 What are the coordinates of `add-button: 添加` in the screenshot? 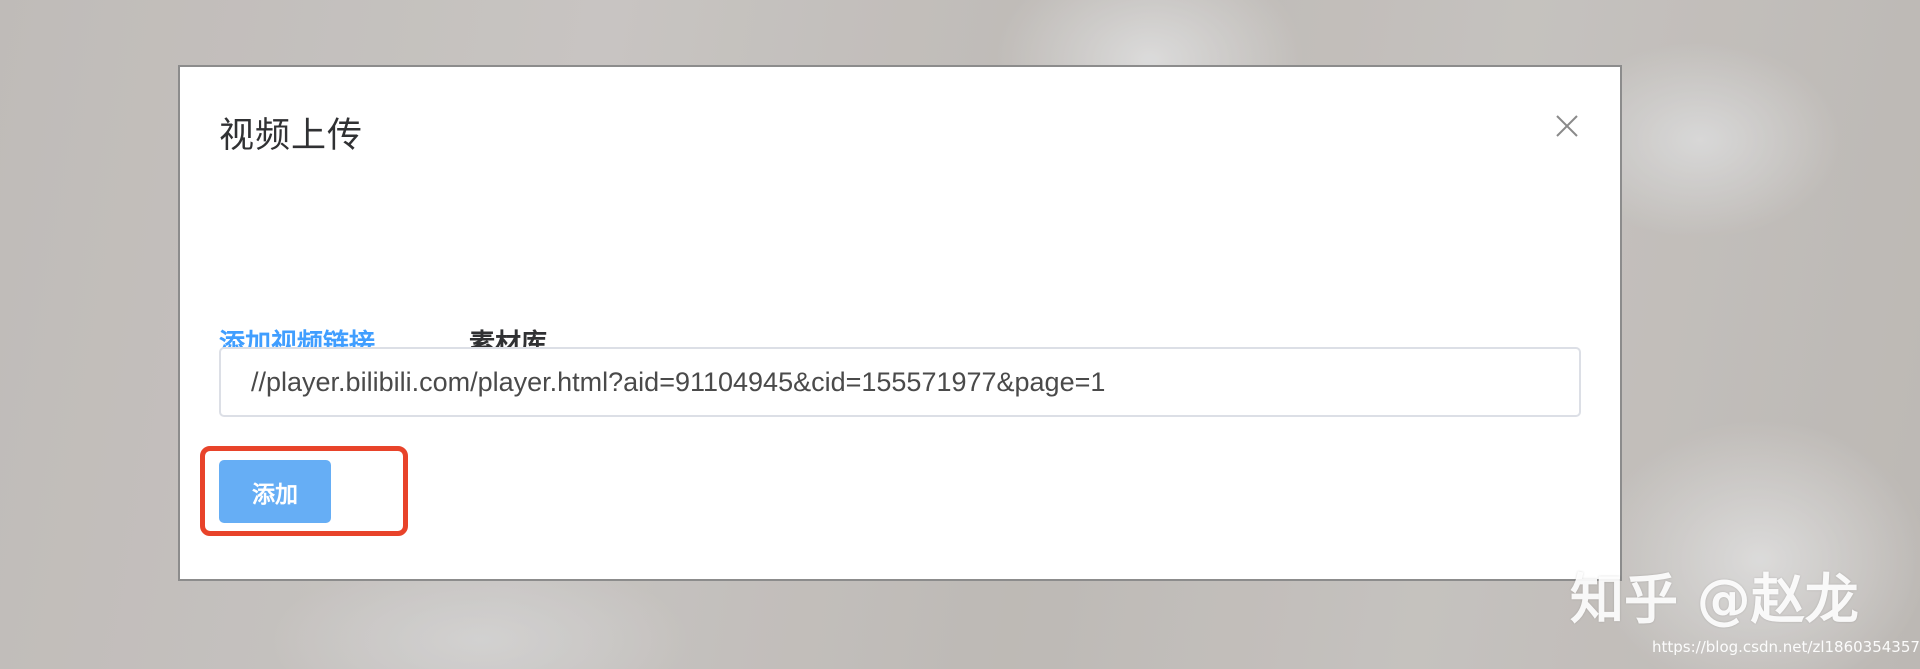 It's located at (275, 491).